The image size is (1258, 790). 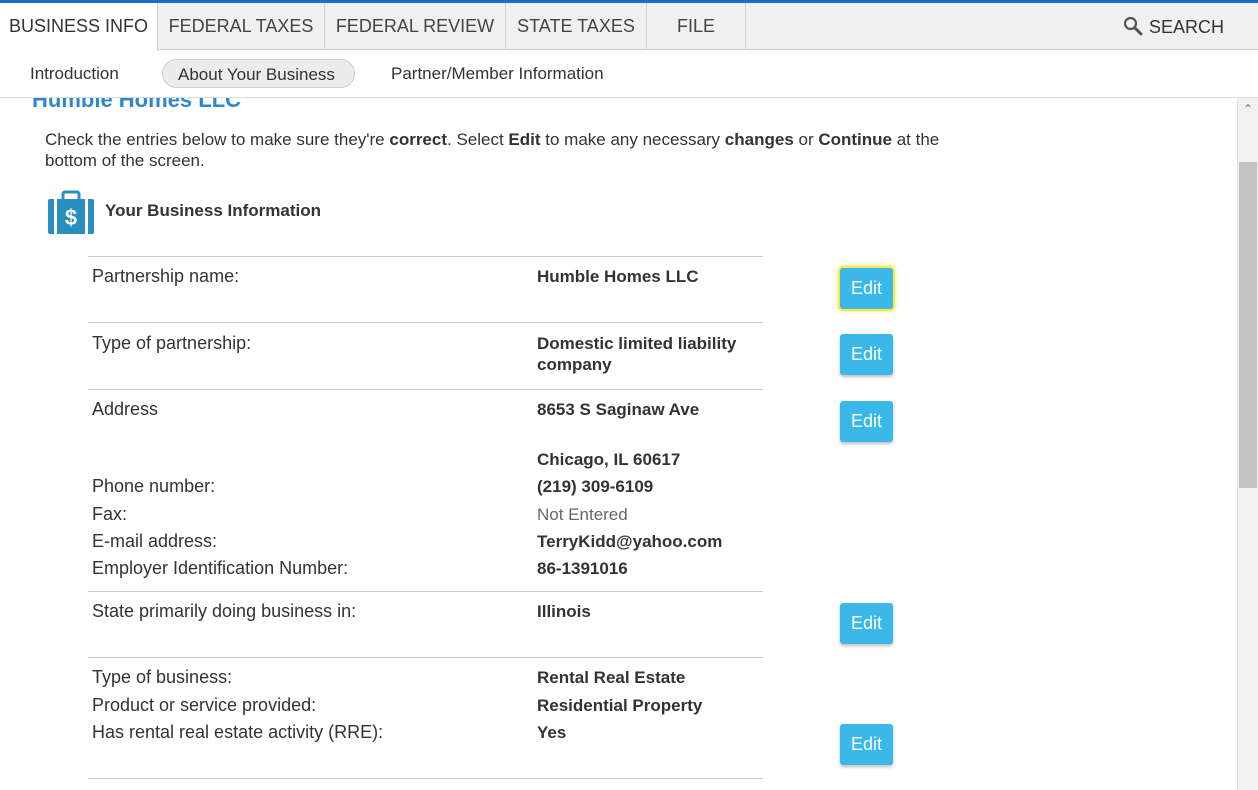 What do you see at coordinates (238, 732) in the screenshot?
I see `rre-label: Has rental real estate activity (RRE):` at bounding box center [238, 732].